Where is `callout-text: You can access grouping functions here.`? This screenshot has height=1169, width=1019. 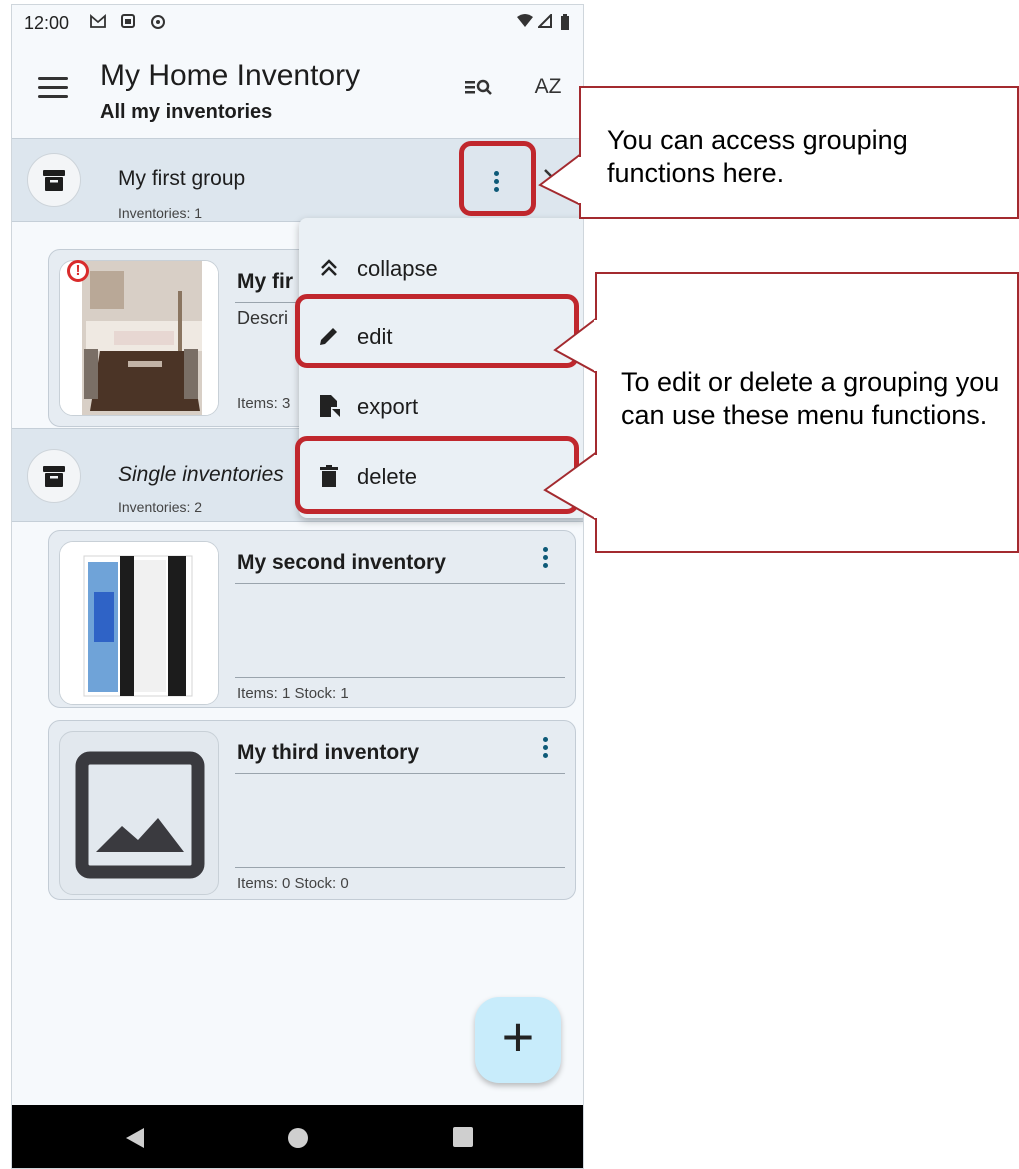 callout-text: You can access grouping functions here. is located at coordinates (757, 156).